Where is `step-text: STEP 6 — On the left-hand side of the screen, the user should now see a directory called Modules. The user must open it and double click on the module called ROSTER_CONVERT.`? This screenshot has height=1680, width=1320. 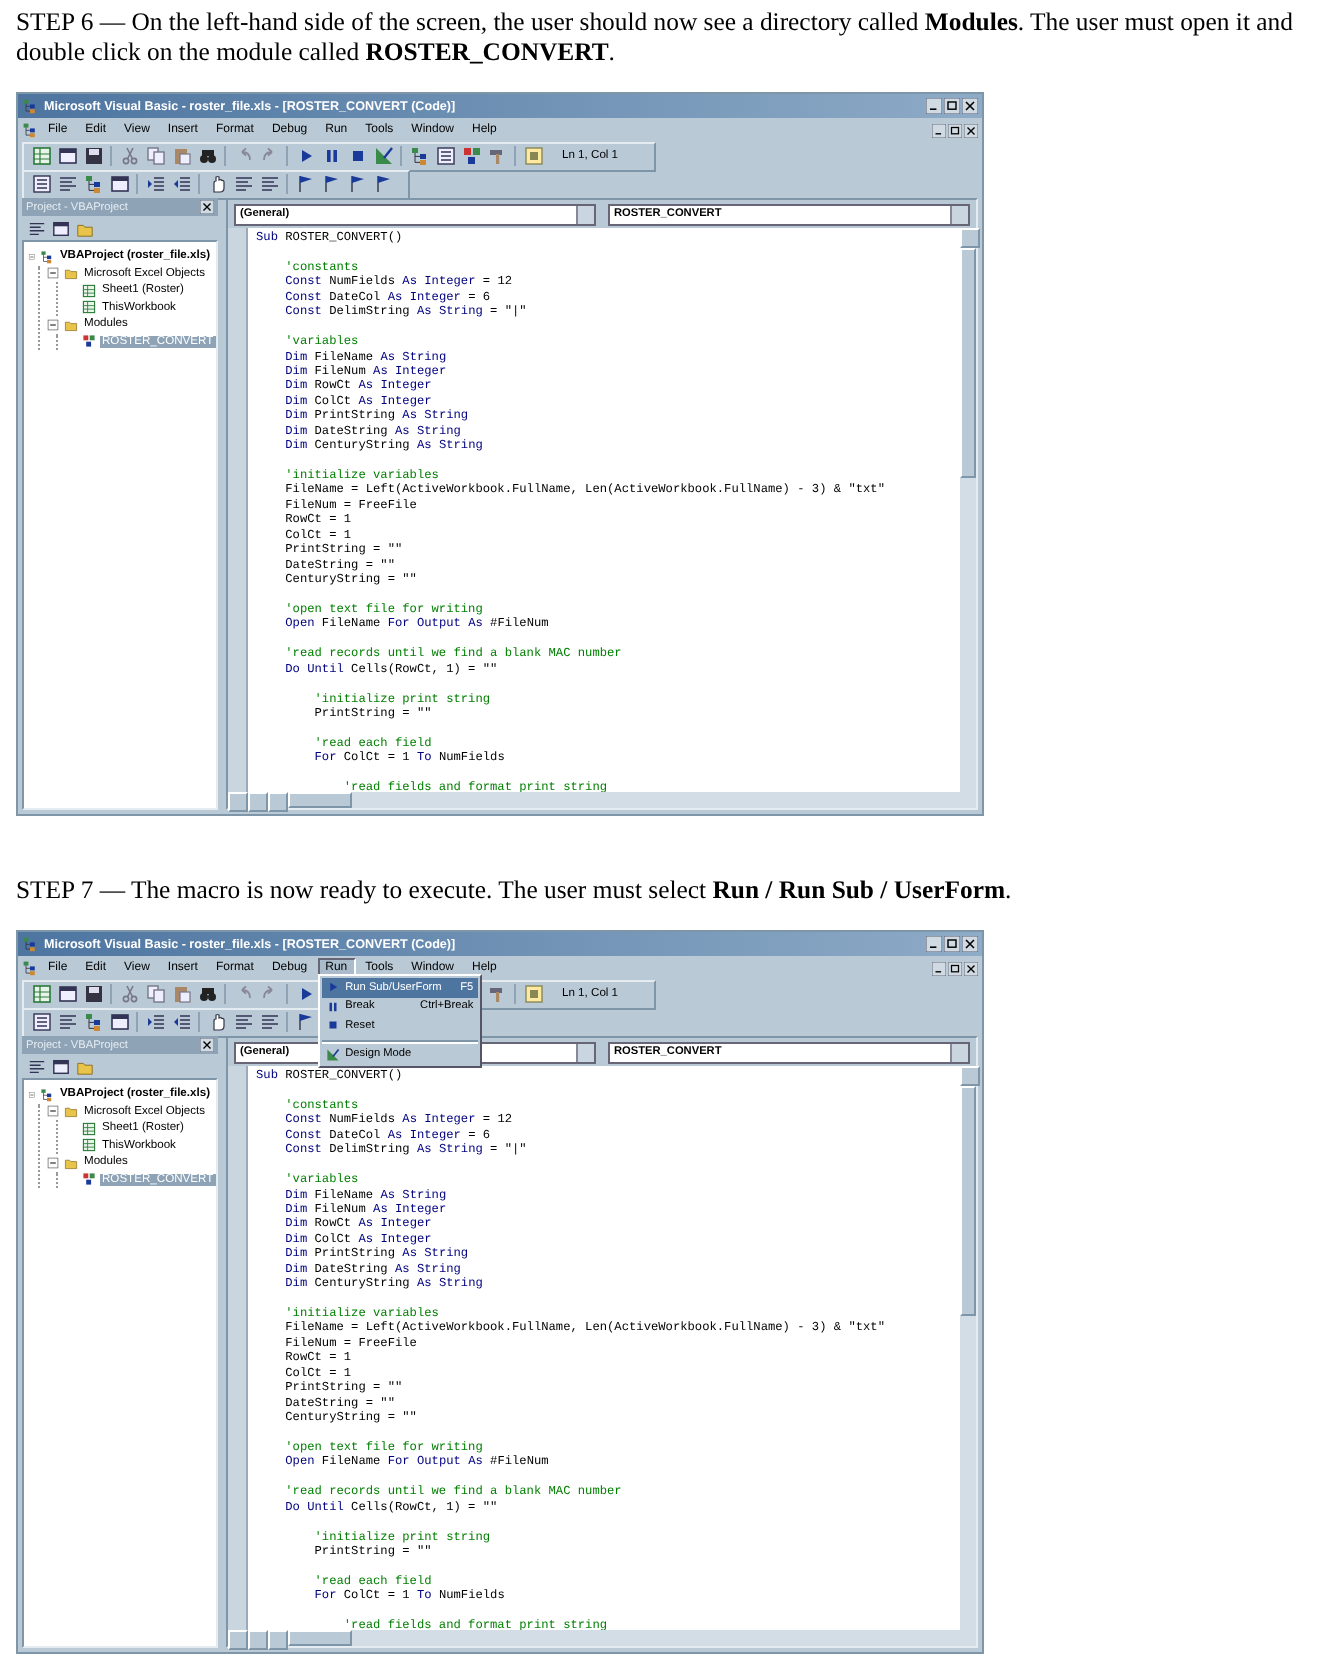 step-text: STEP 6 — On the left-hand side of the screen, the user should now see a directory called Modules. The user must open it and double click on the module called ROSTER_CONVERT. is located at coordinates (654, 37).